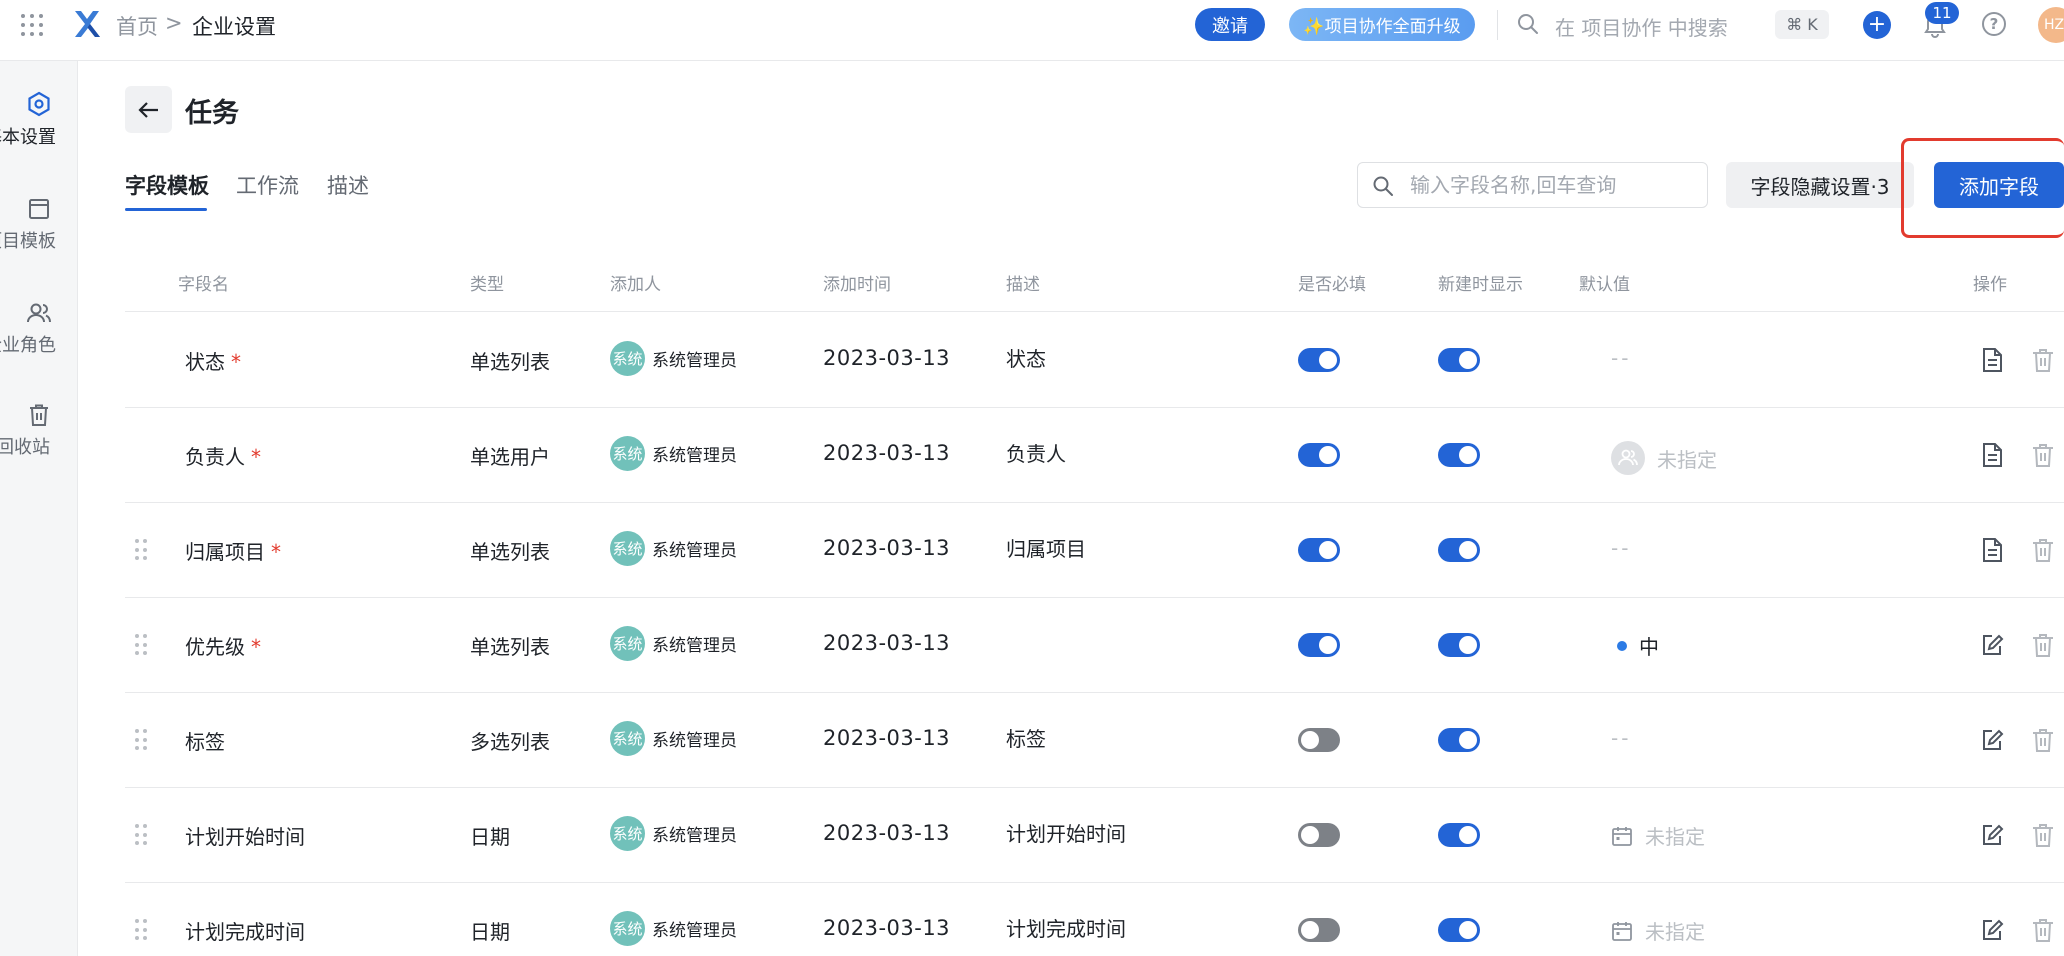 This screenshot has width=2064, height=956. Describe the element at coordinates (245, 837) in the screenshot. I see `field-name-text: 计划开始时间` at that location.